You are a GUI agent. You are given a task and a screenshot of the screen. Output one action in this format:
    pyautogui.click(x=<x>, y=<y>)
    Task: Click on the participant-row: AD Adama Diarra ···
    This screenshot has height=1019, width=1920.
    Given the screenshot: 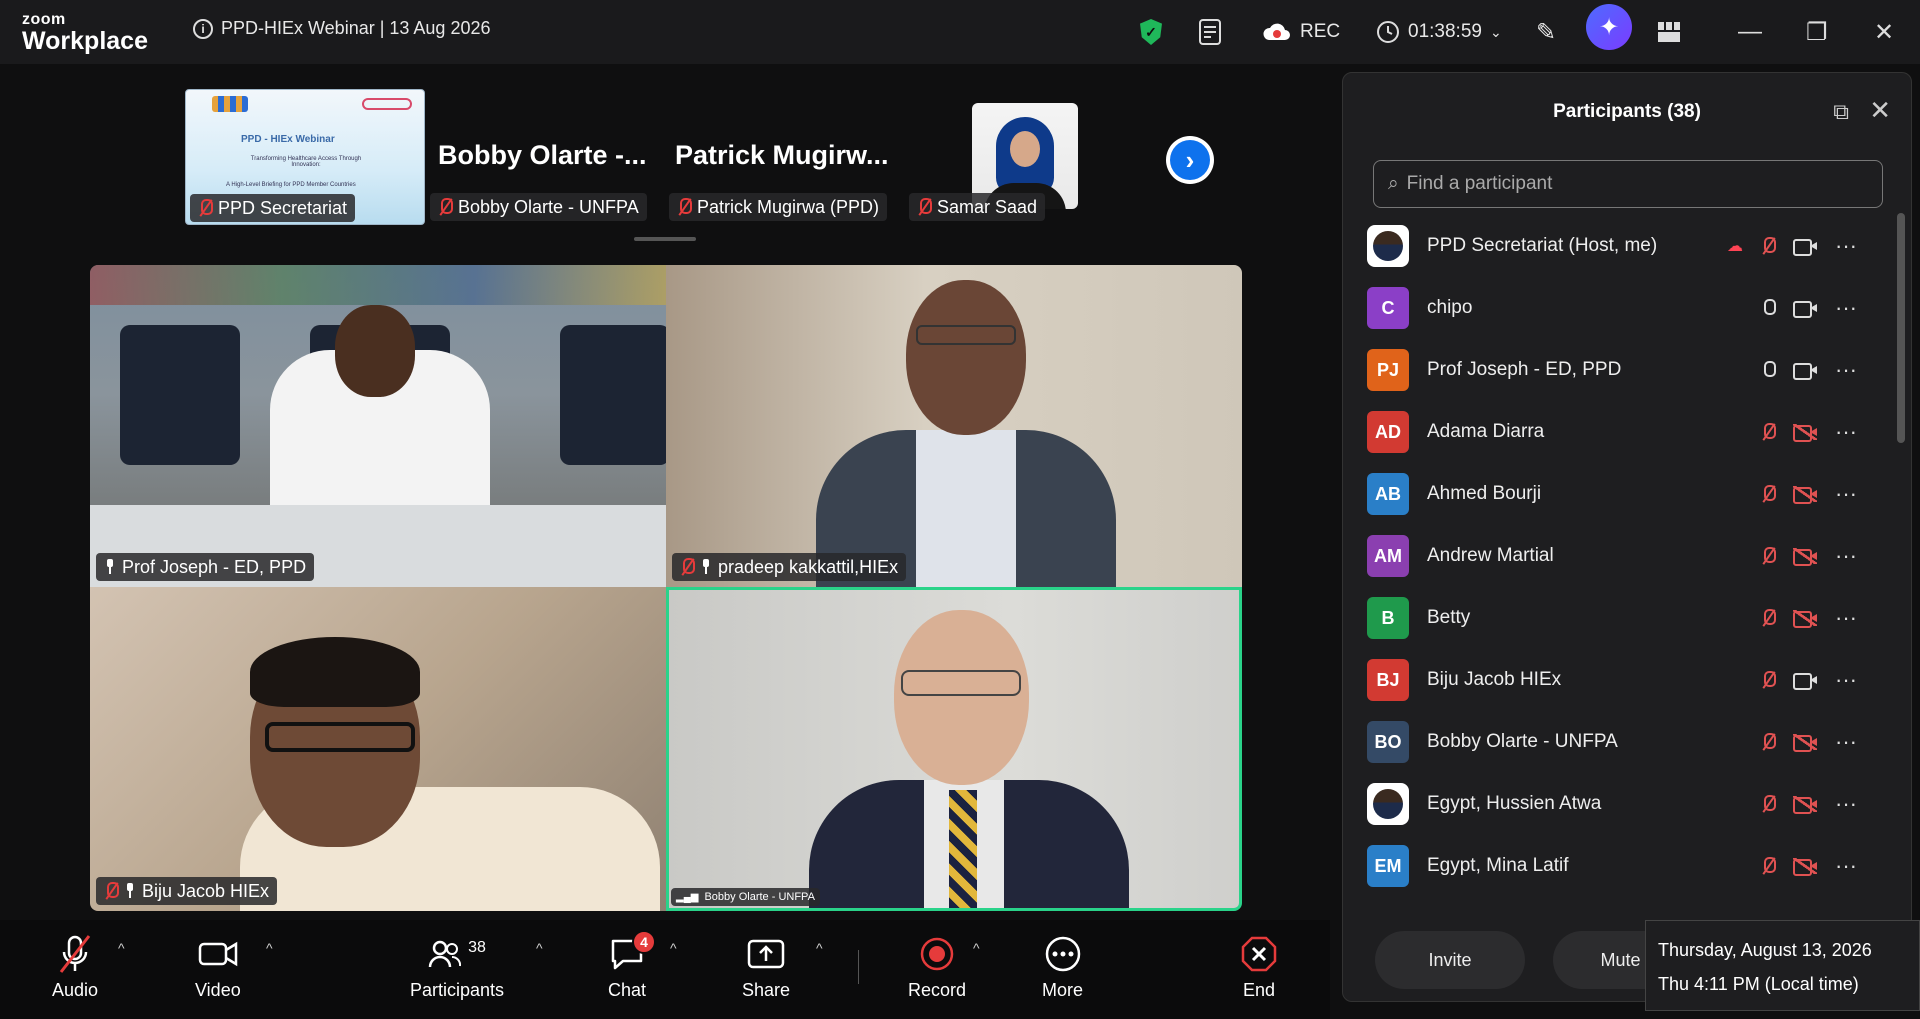 What is the action you would take?
    pyautogui.click(x=1612, y=432)
    